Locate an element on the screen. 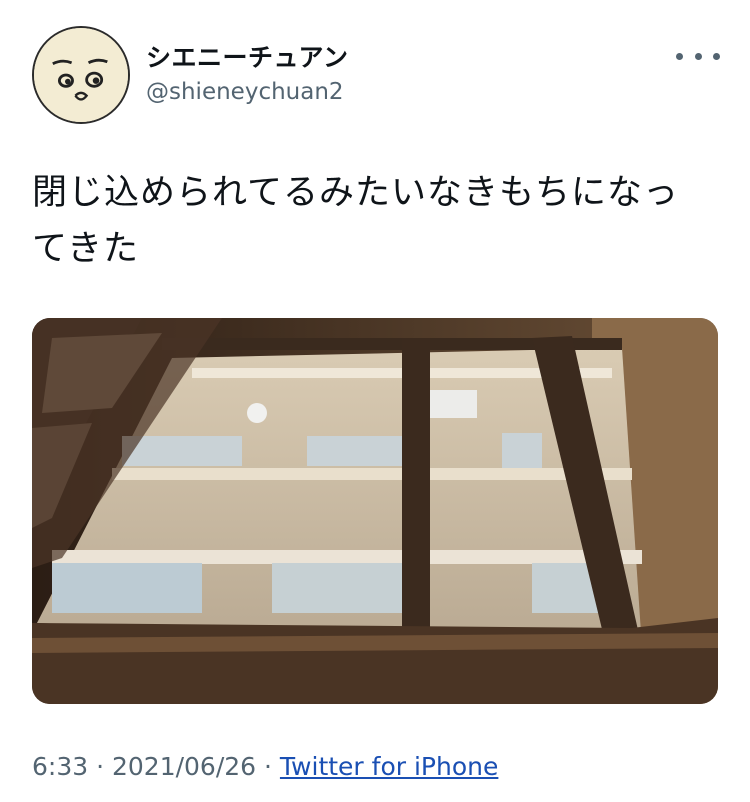  user-handle: @shieneychuan2 is located at coordinates (245, 92).